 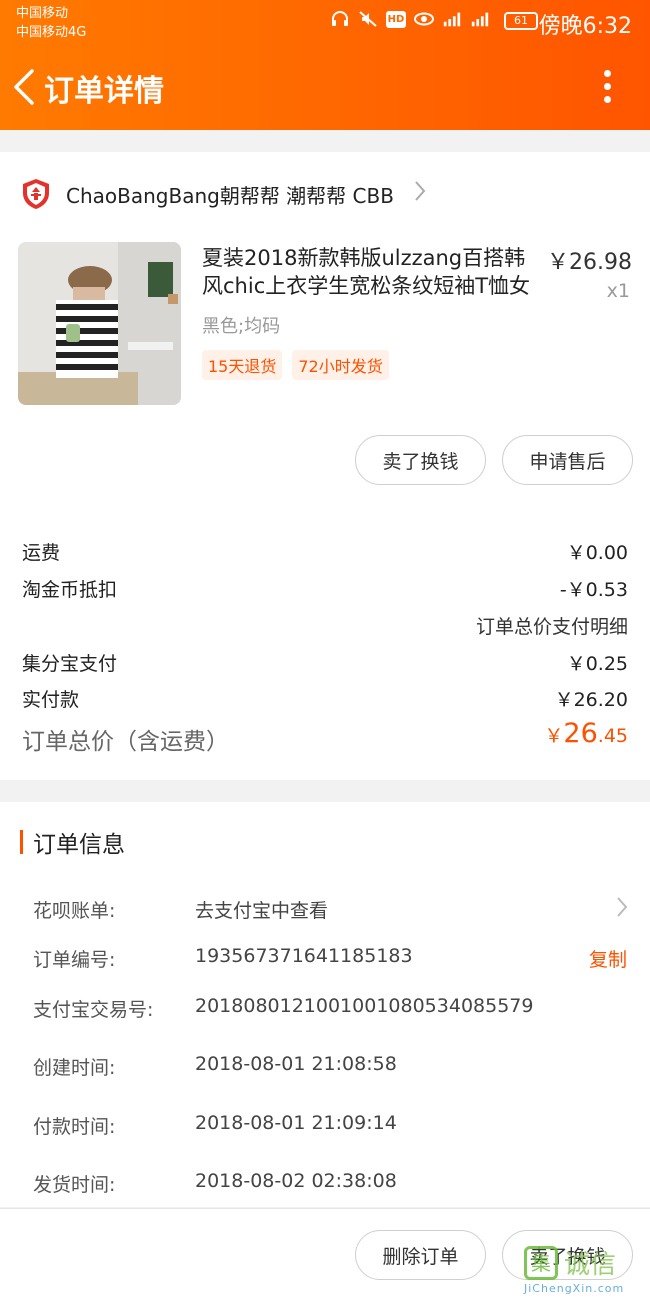 I want to click on total-value: ￥26.45, so click(x=586, y=733).